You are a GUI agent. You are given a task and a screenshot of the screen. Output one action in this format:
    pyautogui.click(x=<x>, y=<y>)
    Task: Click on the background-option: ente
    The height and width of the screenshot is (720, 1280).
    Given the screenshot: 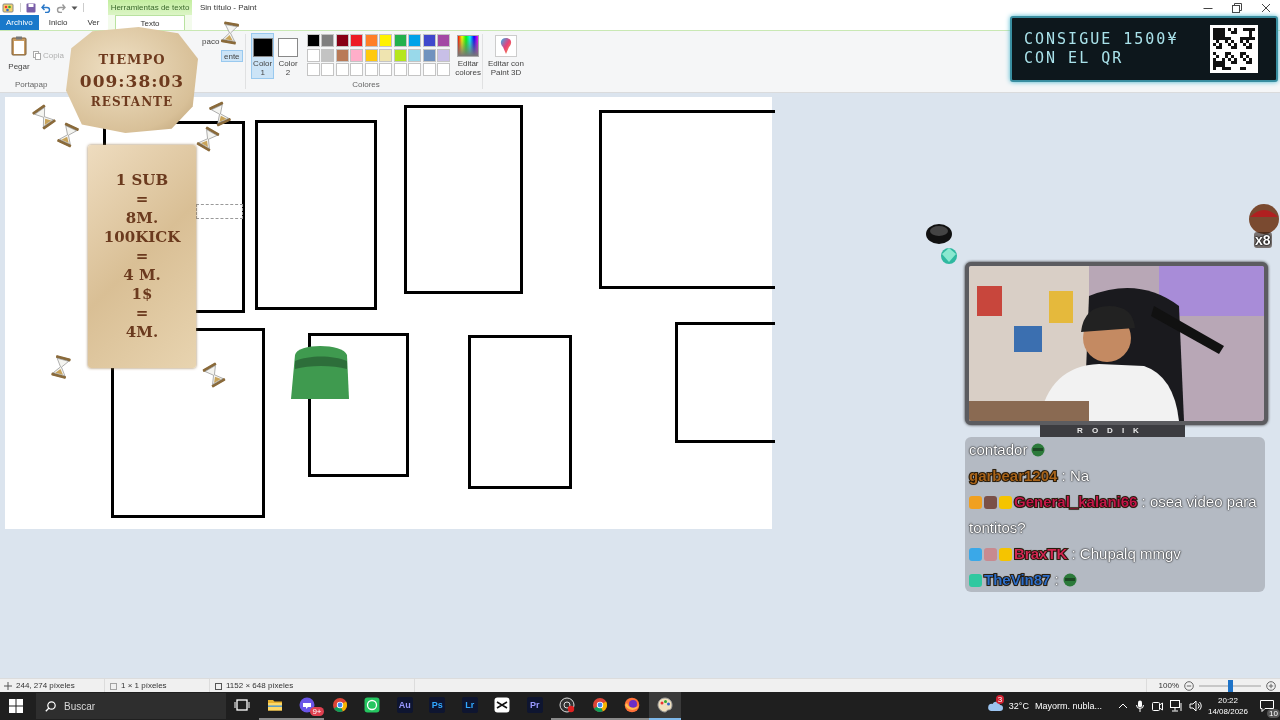 What is the action you would take?
    pyautogui.click(x=232, y=56)
    